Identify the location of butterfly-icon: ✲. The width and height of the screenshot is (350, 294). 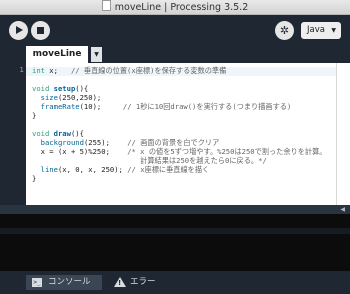
(284, 30).